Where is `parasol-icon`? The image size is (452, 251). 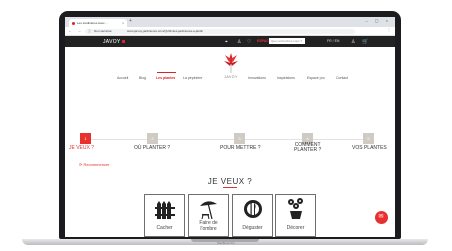 parasol-icon is located at coordinates (208, 210).